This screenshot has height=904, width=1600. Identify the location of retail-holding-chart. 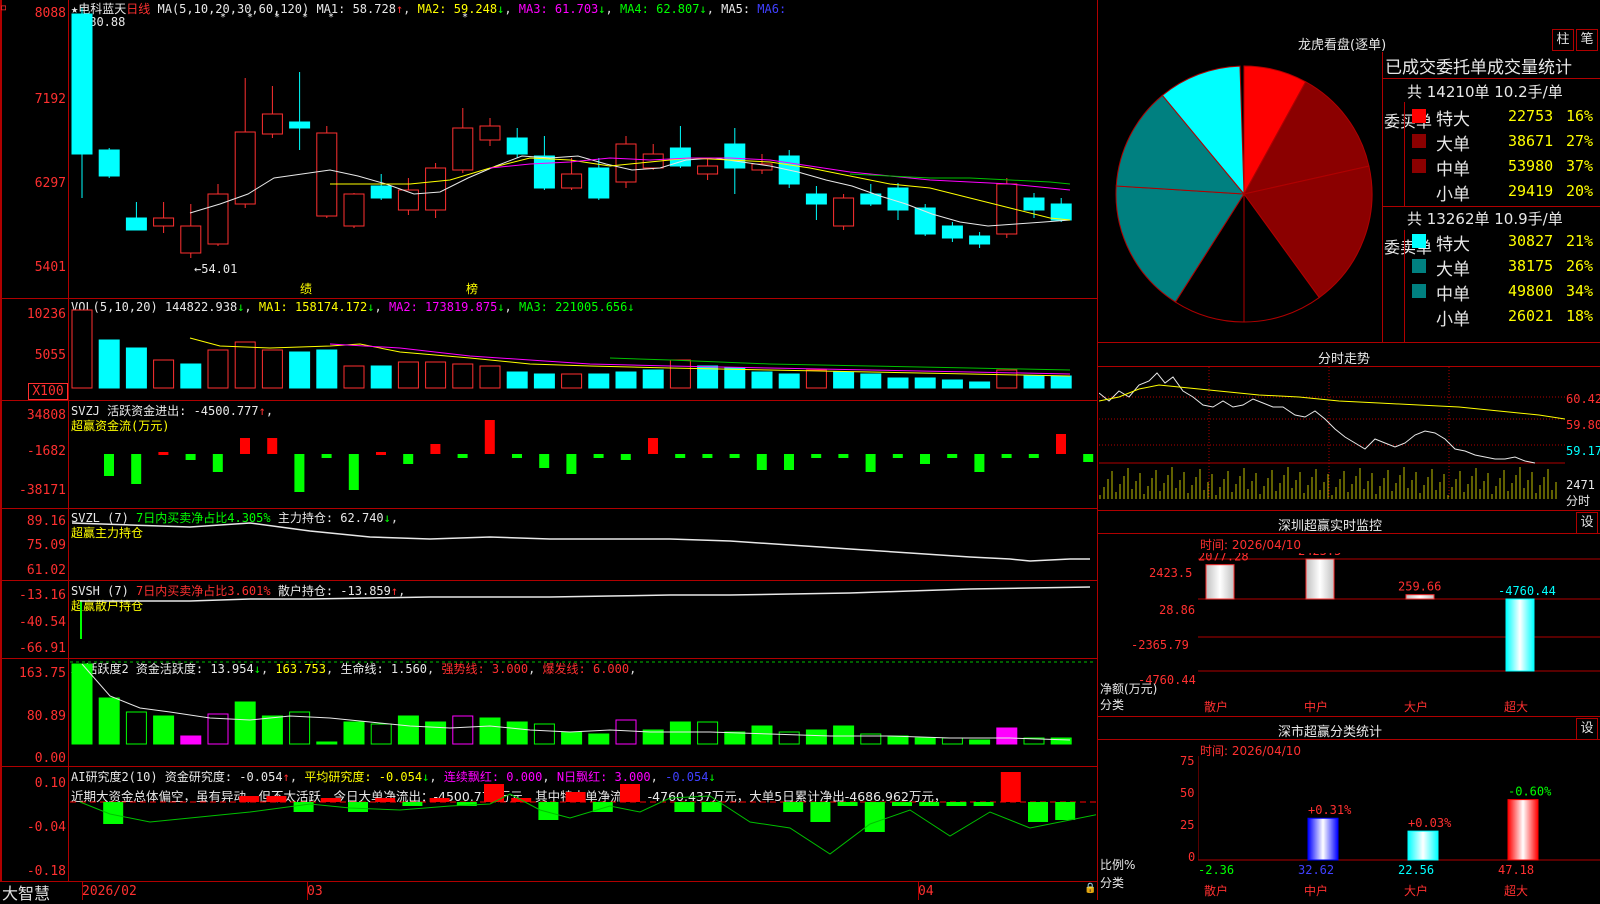
(583, 619).